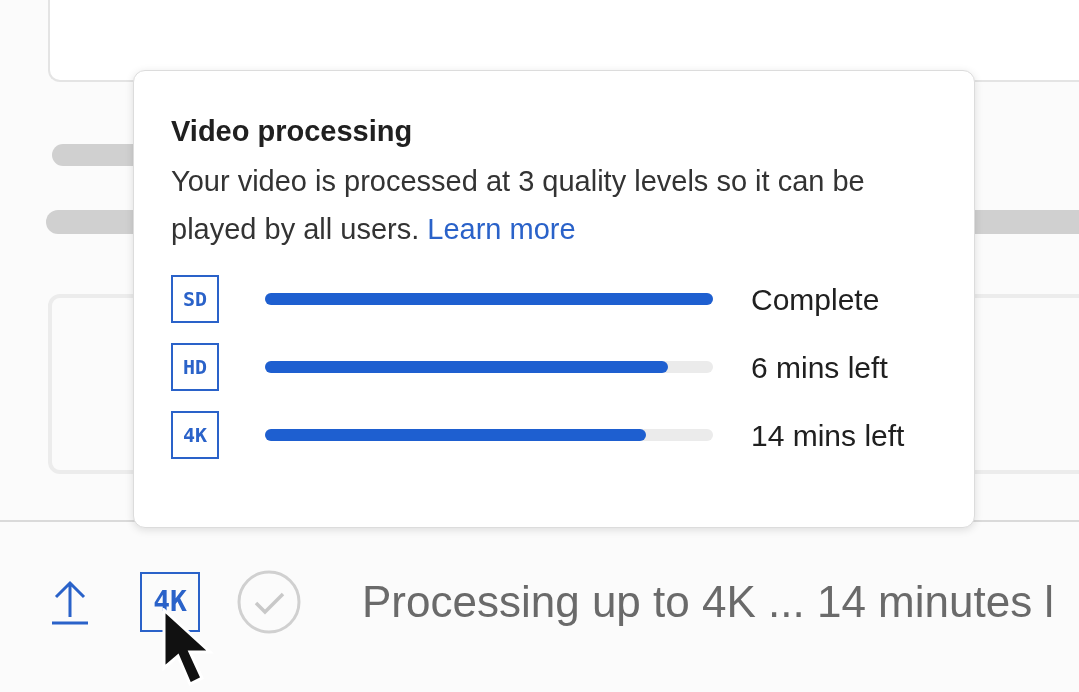  I want to click on check-circle-icon, so click(269, 602).